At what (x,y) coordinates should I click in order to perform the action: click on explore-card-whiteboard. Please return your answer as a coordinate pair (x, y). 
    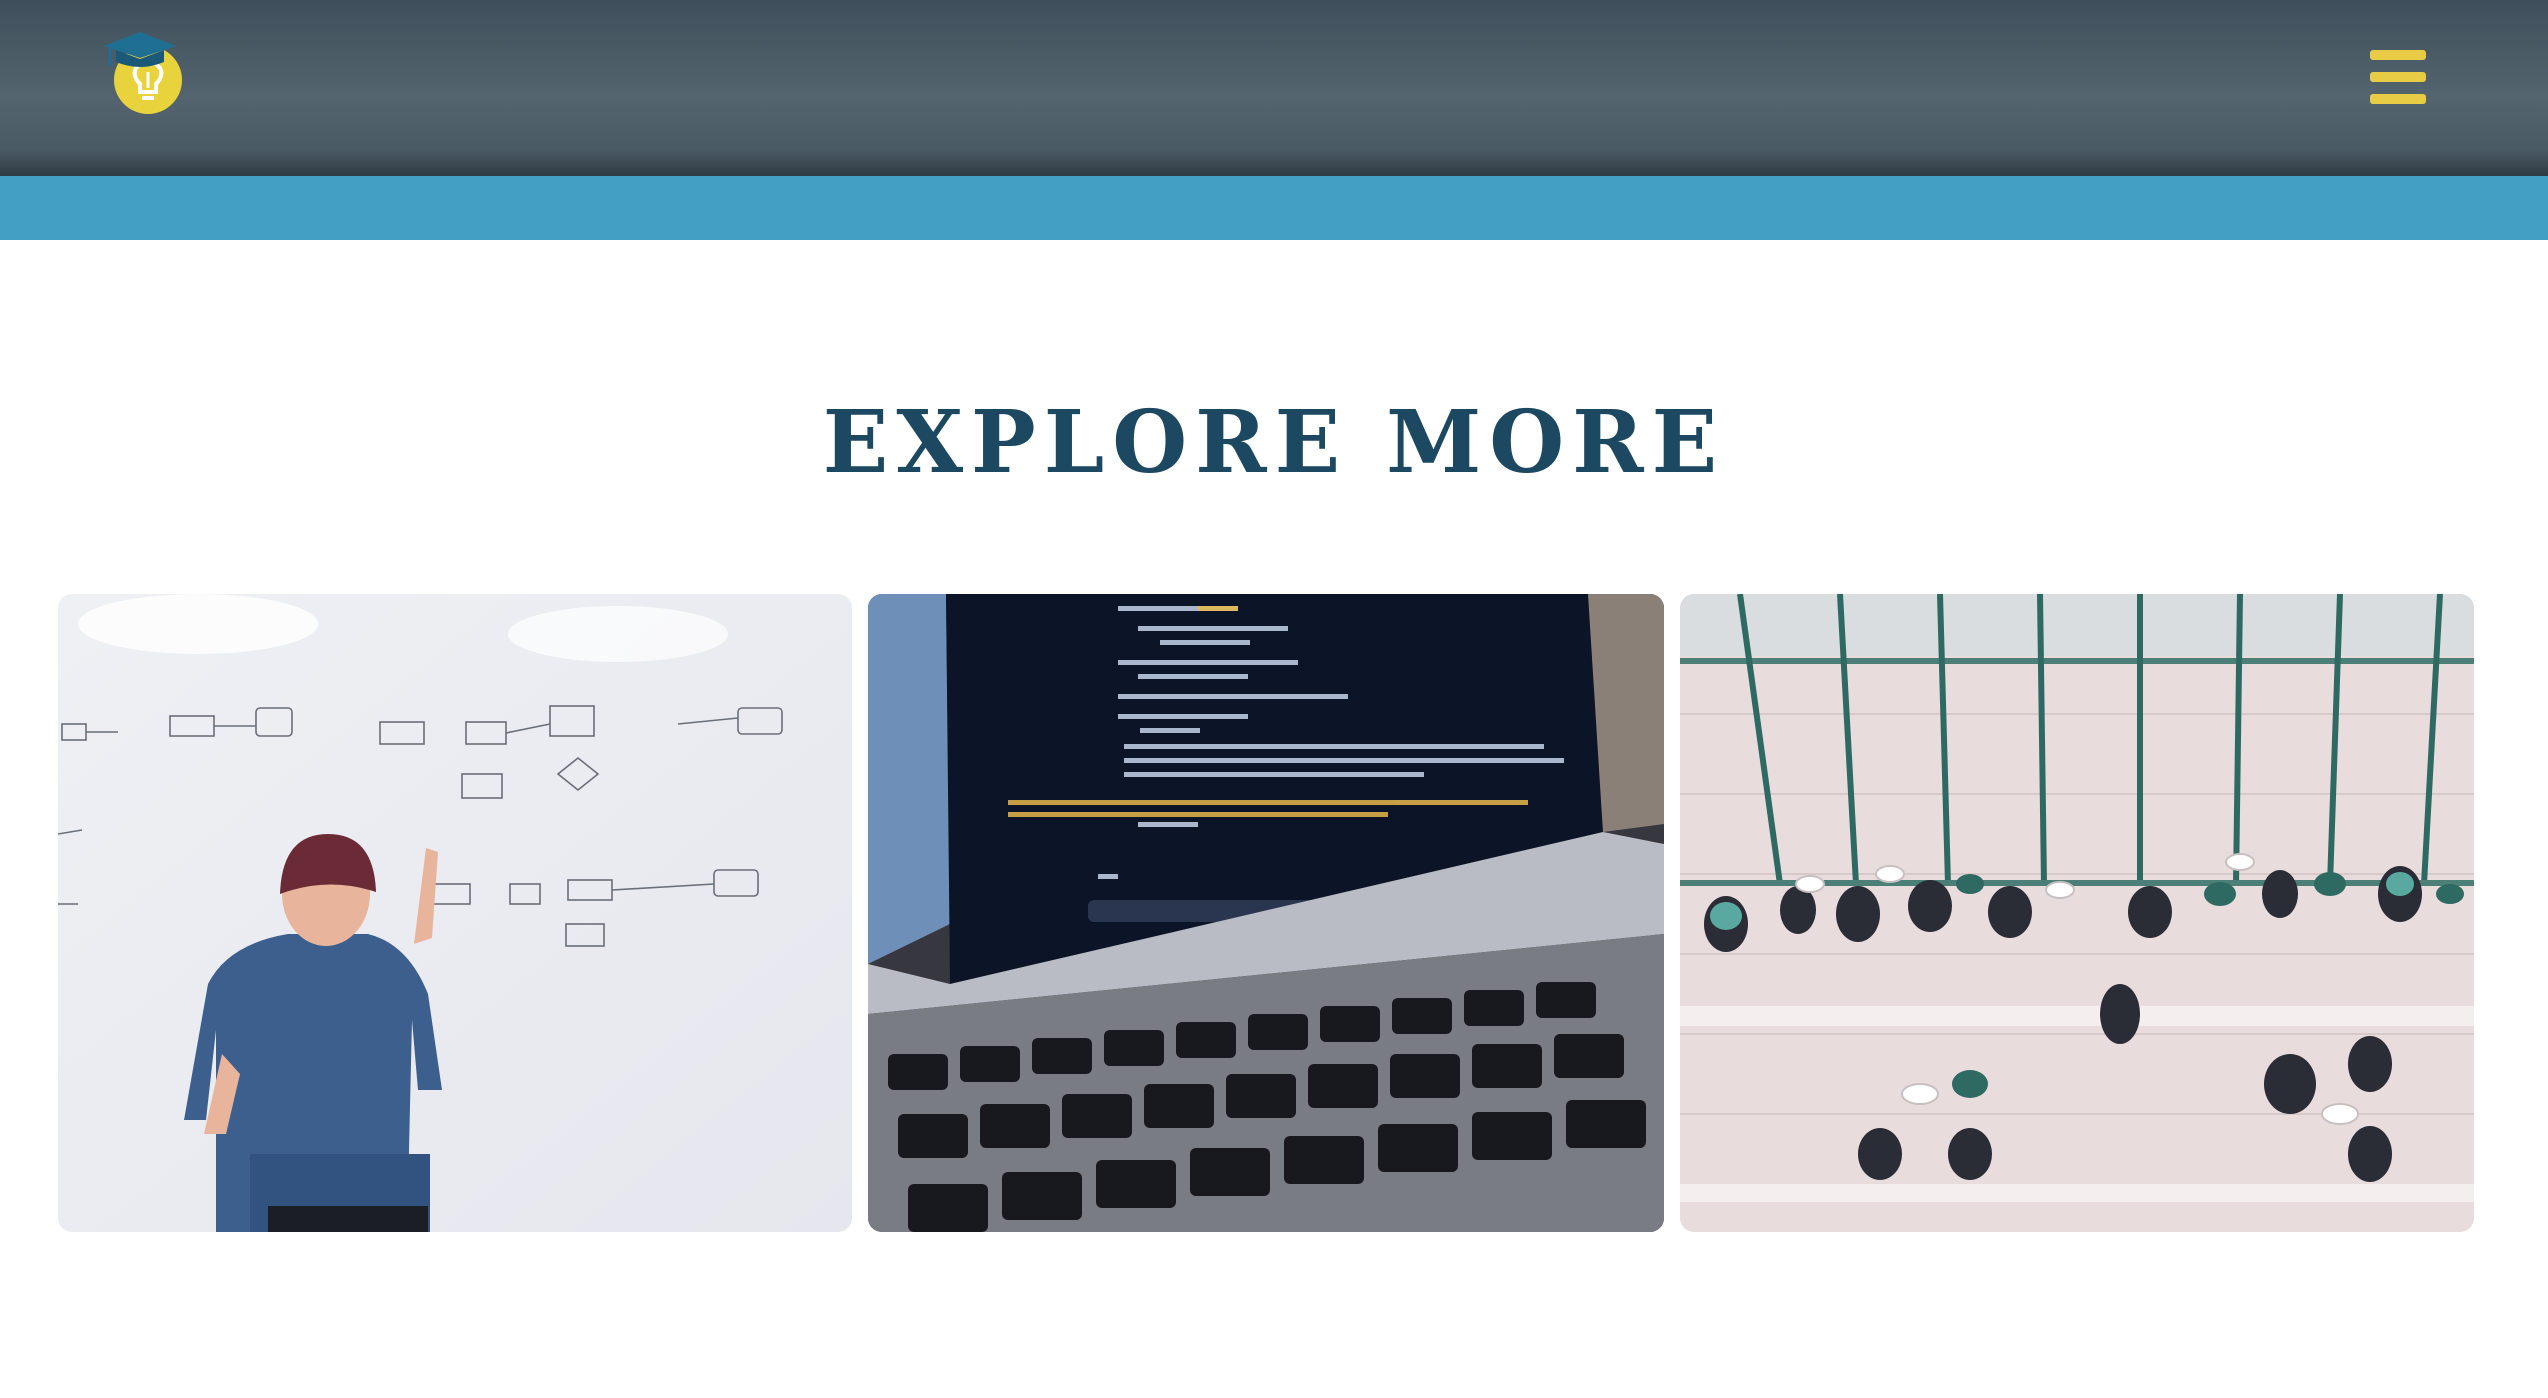
    Looking at the image, I should click on (455, 913).